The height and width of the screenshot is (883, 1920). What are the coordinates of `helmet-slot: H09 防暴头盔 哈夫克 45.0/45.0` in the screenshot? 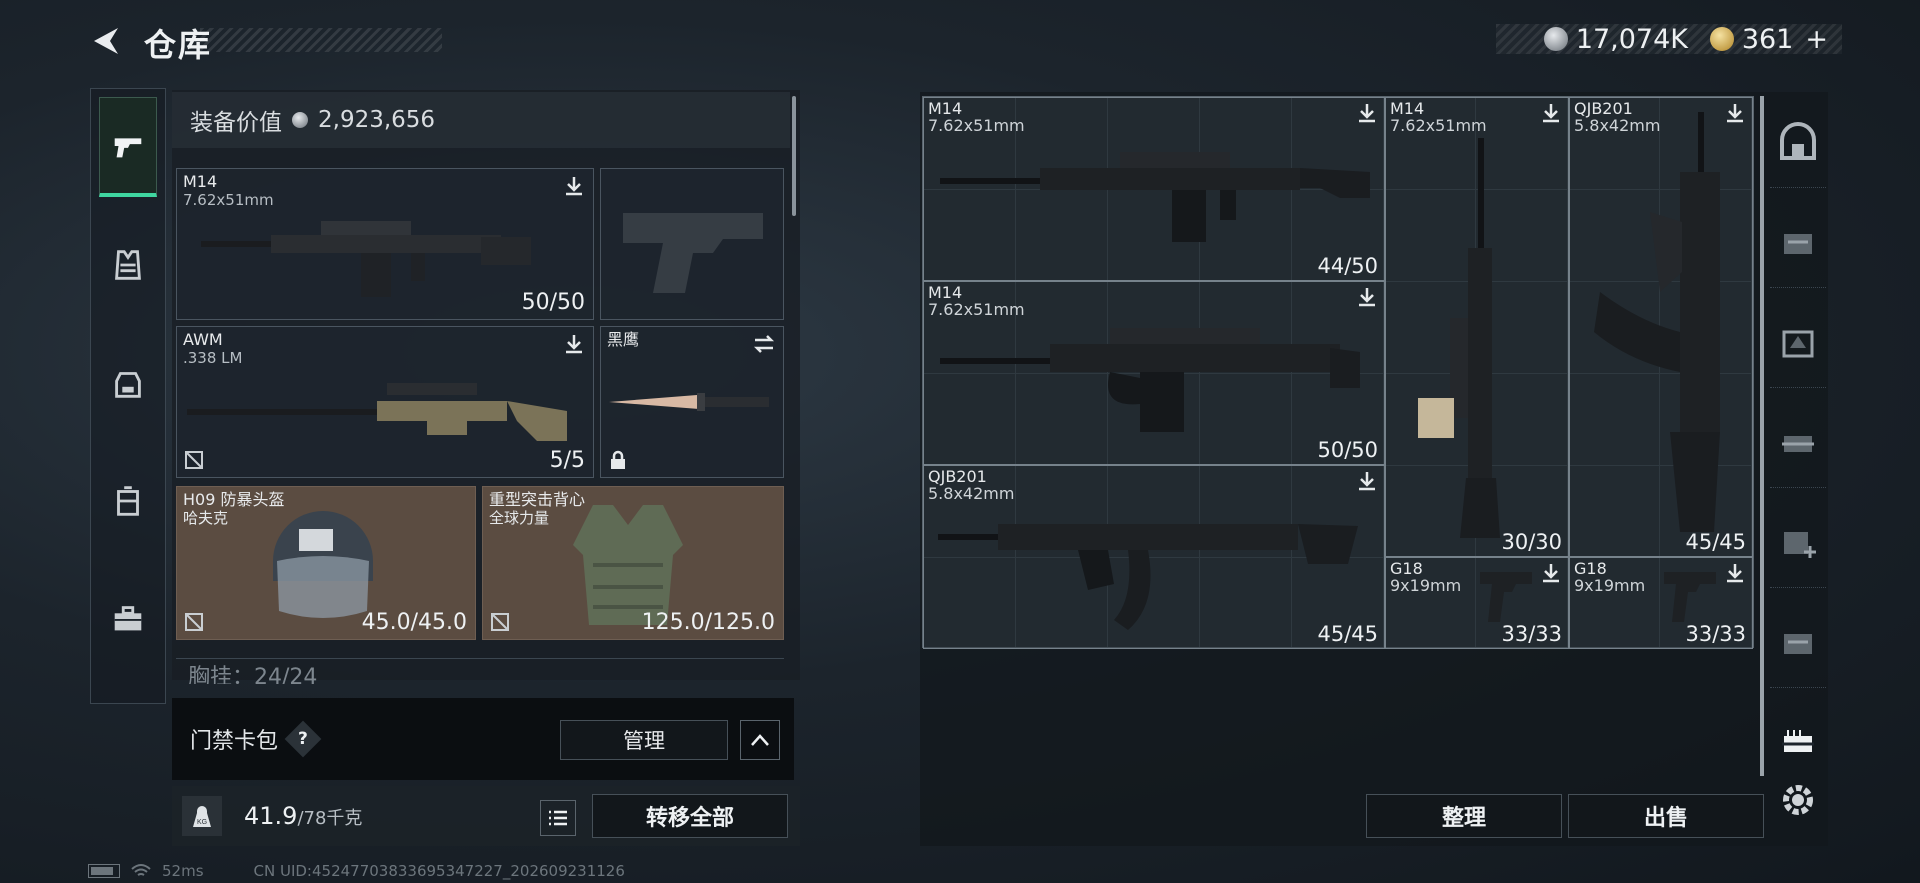 It's located at (326, 563).